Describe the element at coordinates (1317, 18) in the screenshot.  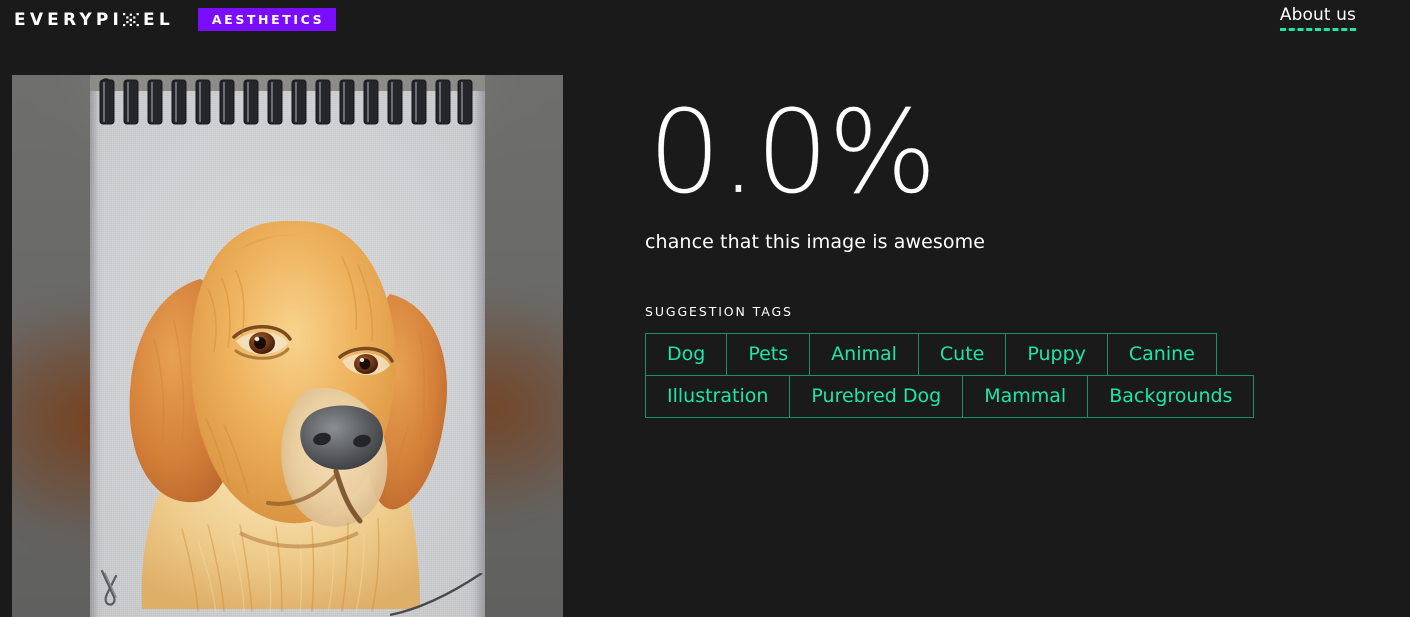
I see `about-us-link: About us` at that location.